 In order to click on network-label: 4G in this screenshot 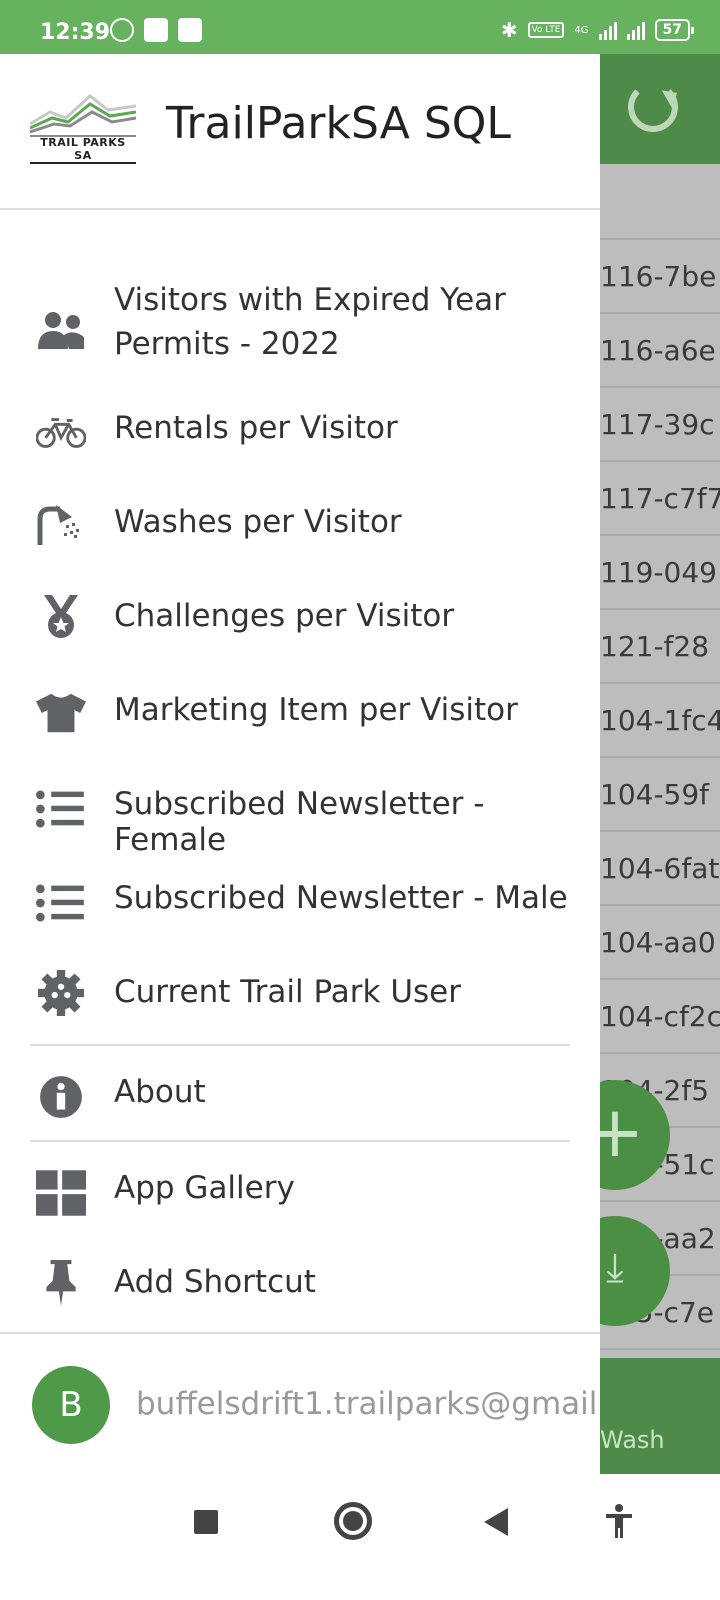, I will do `click(581, 30)`.